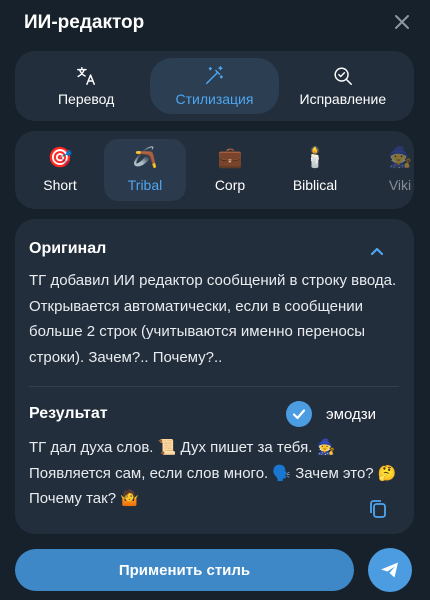 This screenshot has width=430, height=600. I want to click on mode-tabs: Перевод Стилизация Исправление, so click(214, 86).